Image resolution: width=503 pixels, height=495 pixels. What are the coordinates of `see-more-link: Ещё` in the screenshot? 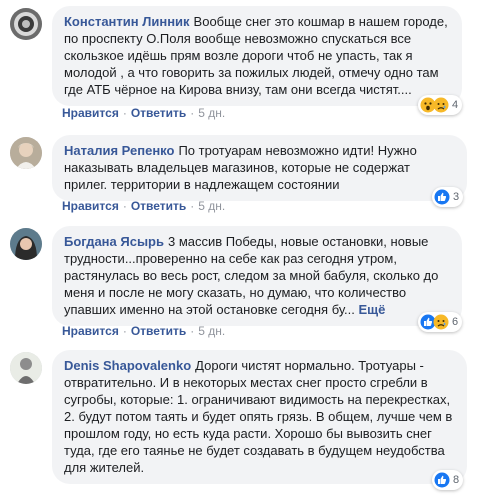 It's located at (372, 309).